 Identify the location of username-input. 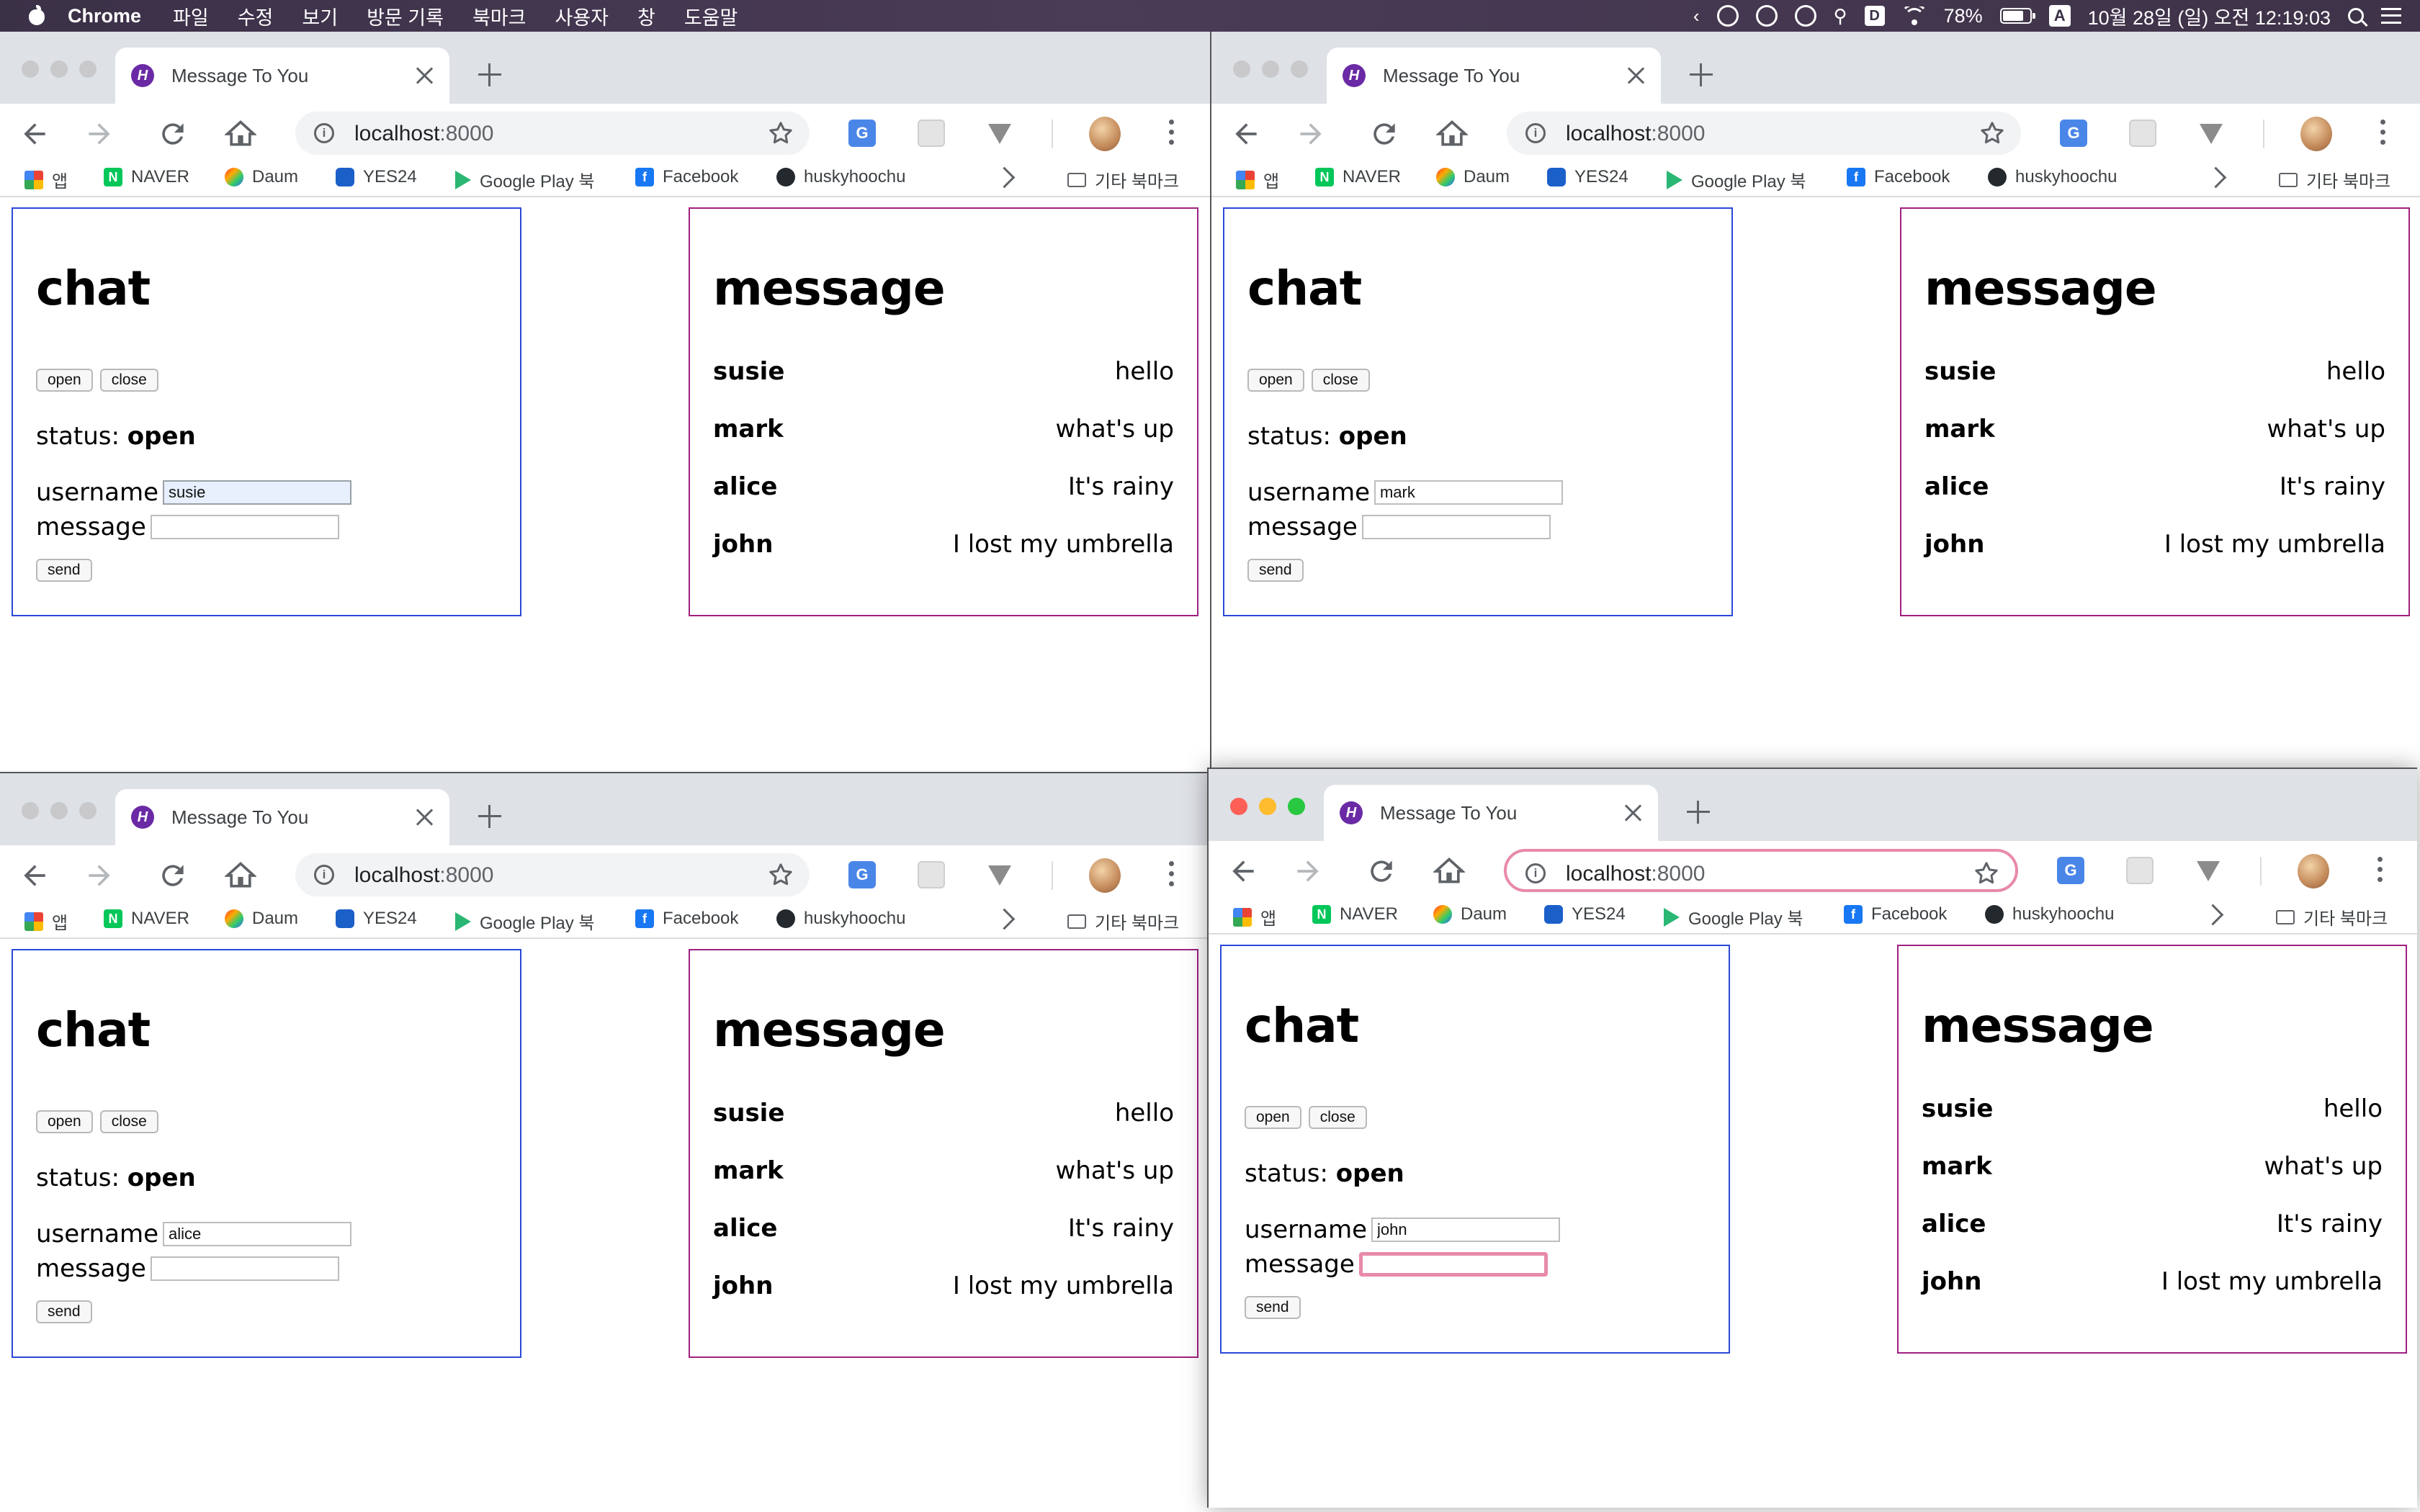
(1468, 492).